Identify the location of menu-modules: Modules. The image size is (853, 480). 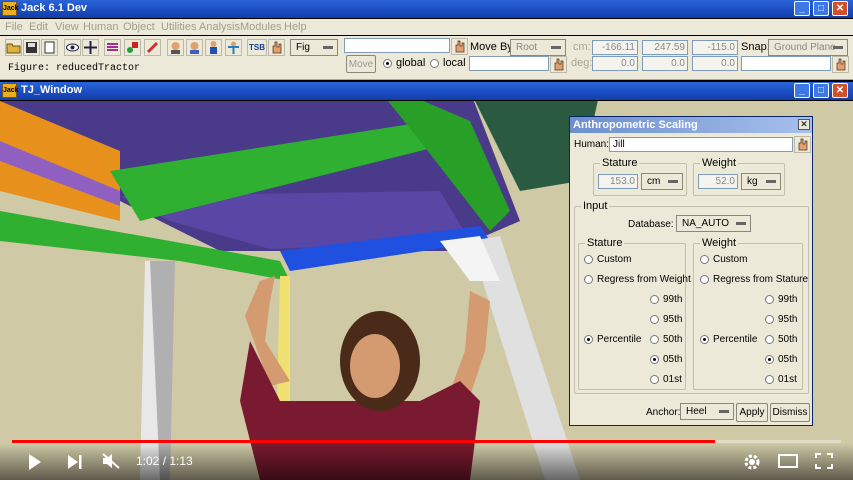
(261, 27).